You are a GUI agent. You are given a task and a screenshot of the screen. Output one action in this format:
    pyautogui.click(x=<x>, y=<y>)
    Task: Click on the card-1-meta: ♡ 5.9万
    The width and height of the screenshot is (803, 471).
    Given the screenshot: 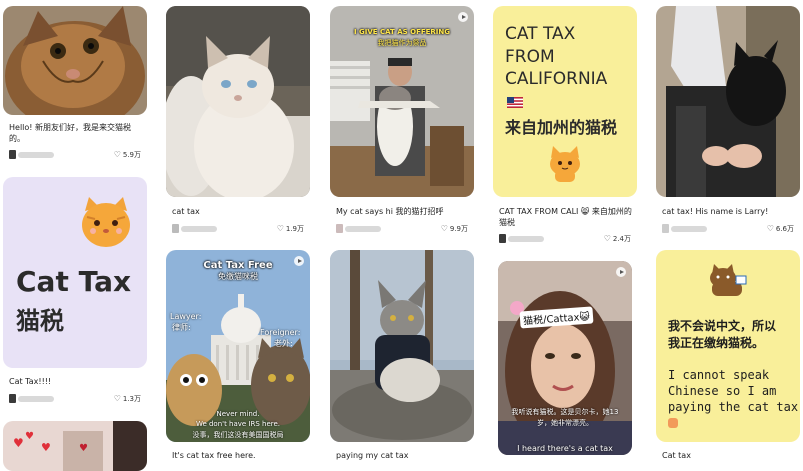 What is the action you would take?
    pyautogui.click(x=75, y=155)
    